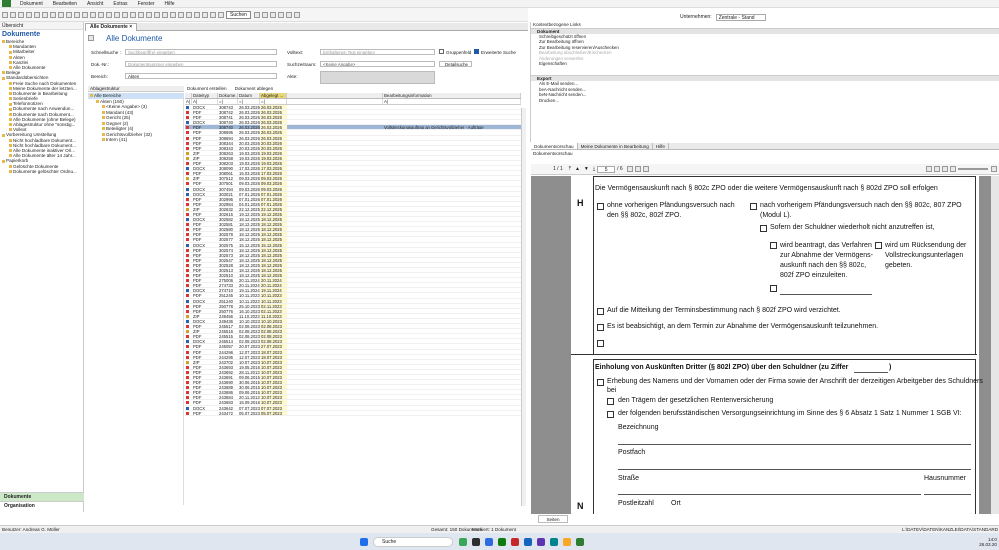 The height and width of the screenshot is (550, 999). I want to click on menu-ansicht: Ansicht, so click(95, 4).